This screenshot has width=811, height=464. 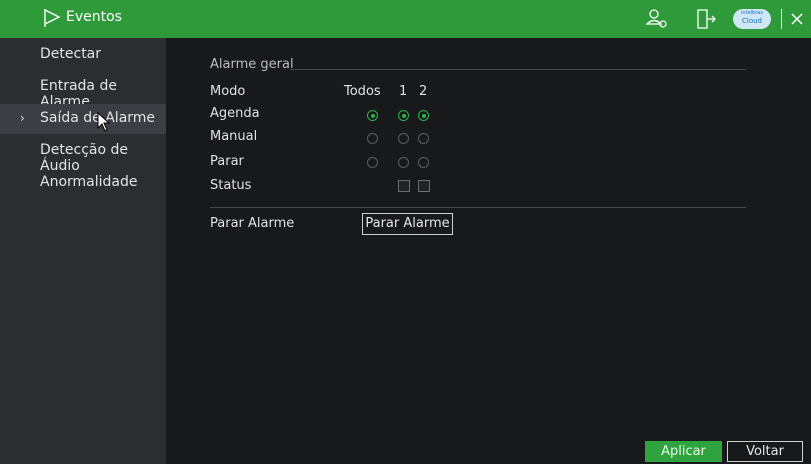 I want to click on sidebar-item-anormalidade: Anormalidade, so click(x=83, y=183).